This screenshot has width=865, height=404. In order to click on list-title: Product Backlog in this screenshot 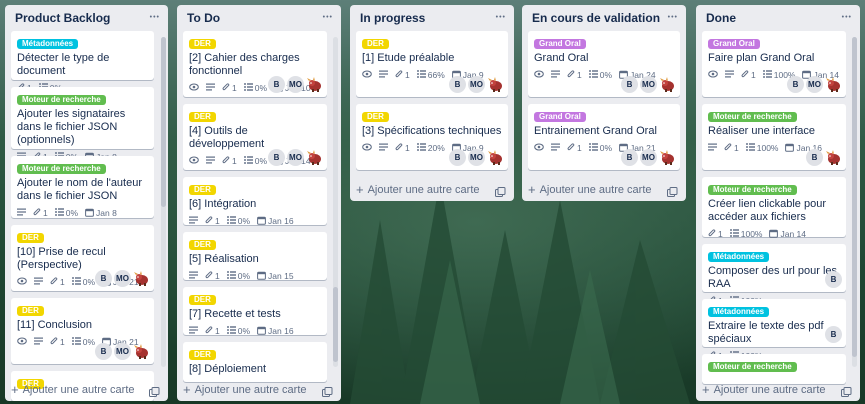, I will do `click(62, 18)`.